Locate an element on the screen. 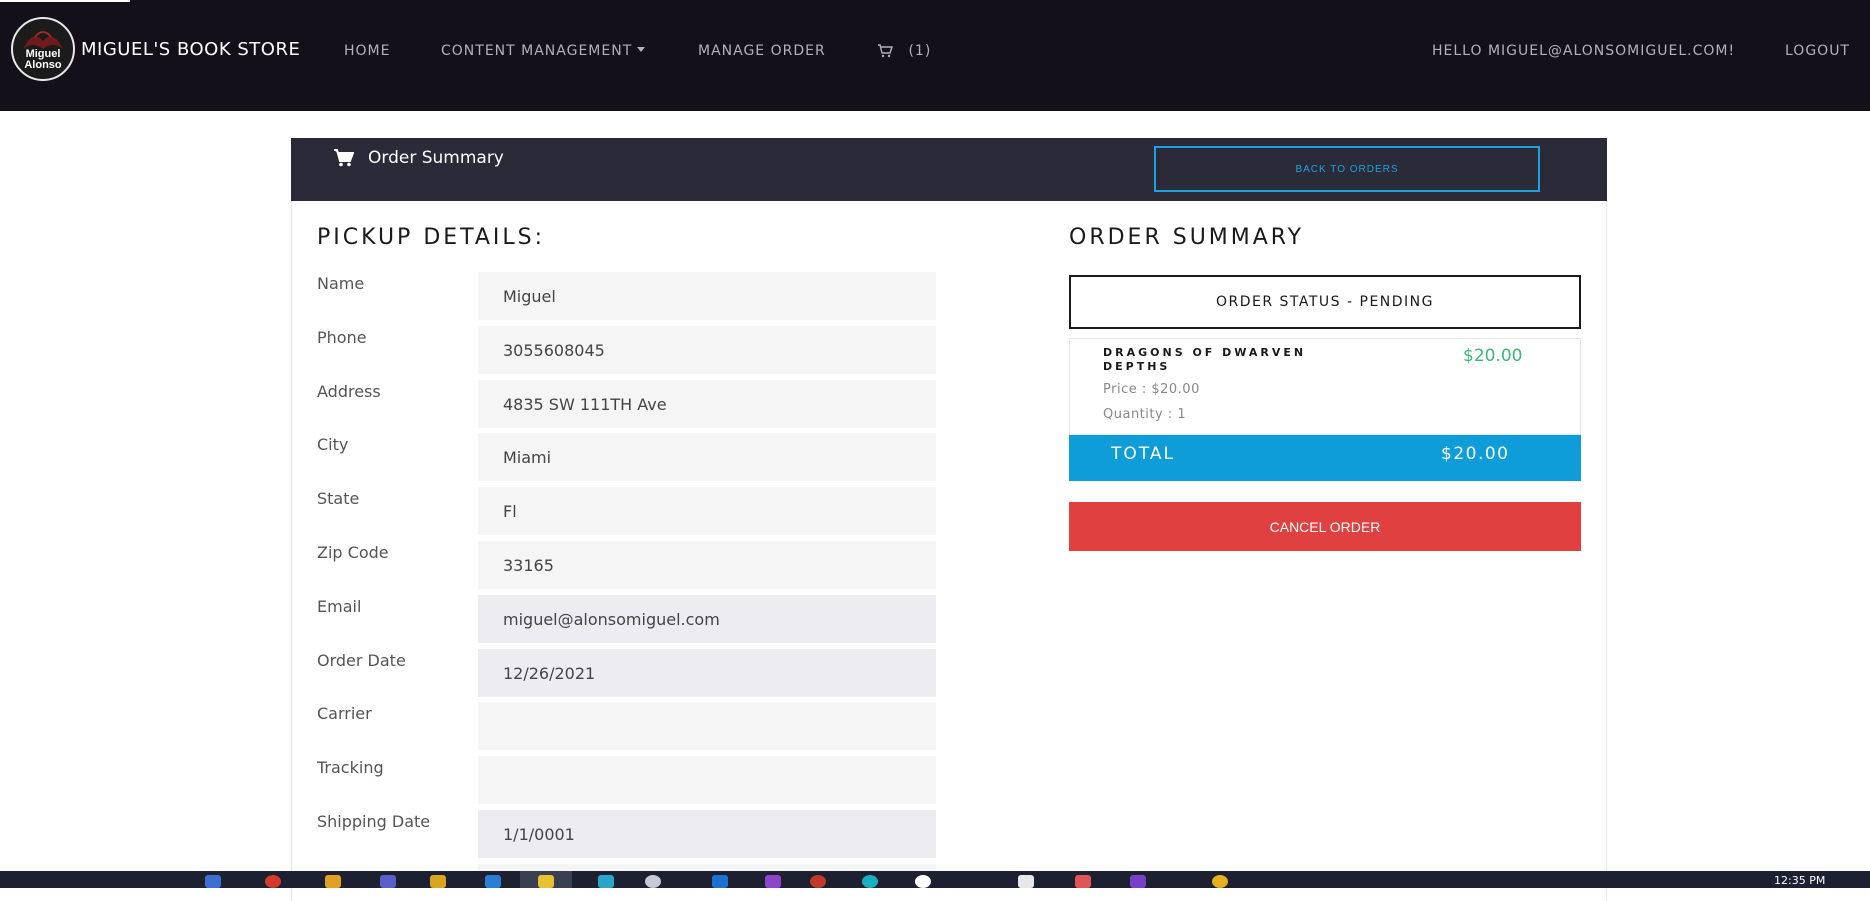  item-unit-price: Price : $20.00 is located at coordinates (1151, 389).